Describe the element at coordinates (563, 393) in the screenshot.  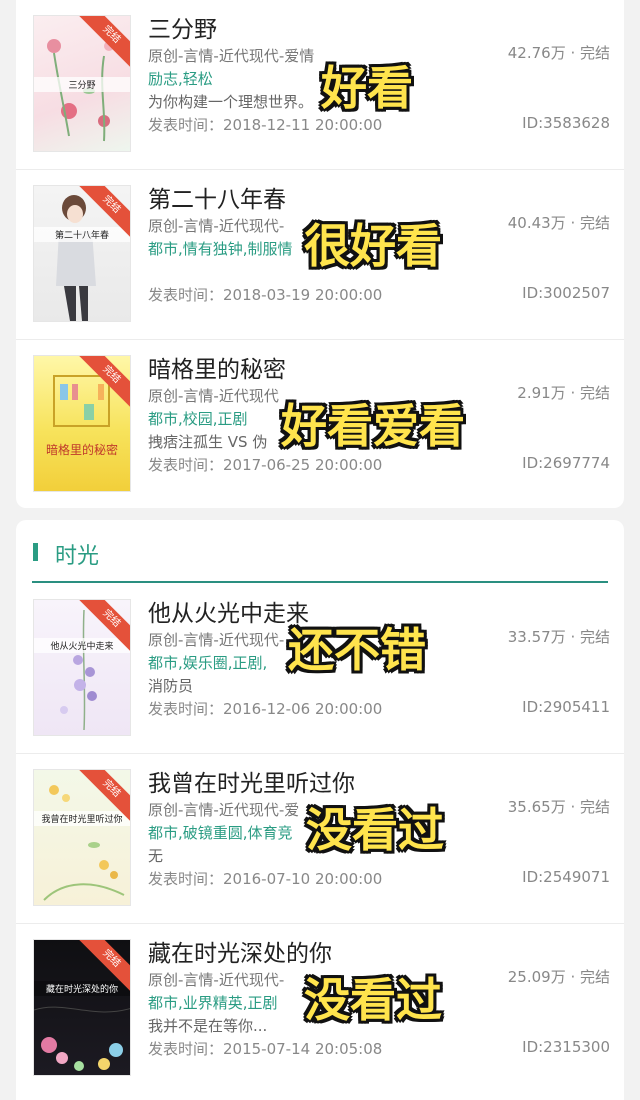
I see `book-word-count-status: 2.91万 · 完结` at that location.